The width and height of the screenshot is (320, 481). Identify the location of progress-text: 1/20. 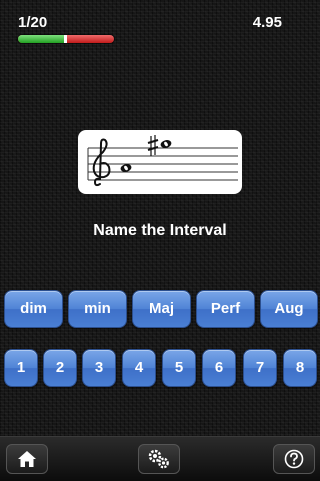
(33, 22).